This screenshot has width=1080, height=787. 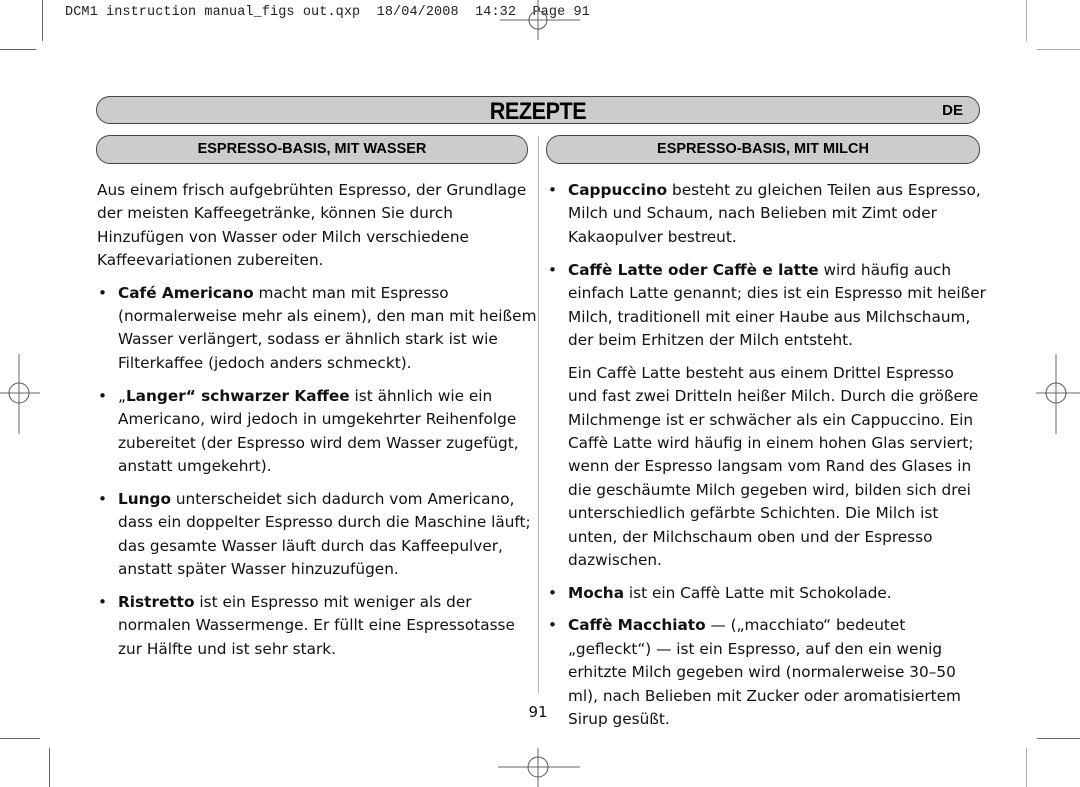 What do you see at coordinates (758, 592) in the screenshot?
I see `description: ist ein Caffè Latte mit Schokolade.` at bounding box center [758, 592].